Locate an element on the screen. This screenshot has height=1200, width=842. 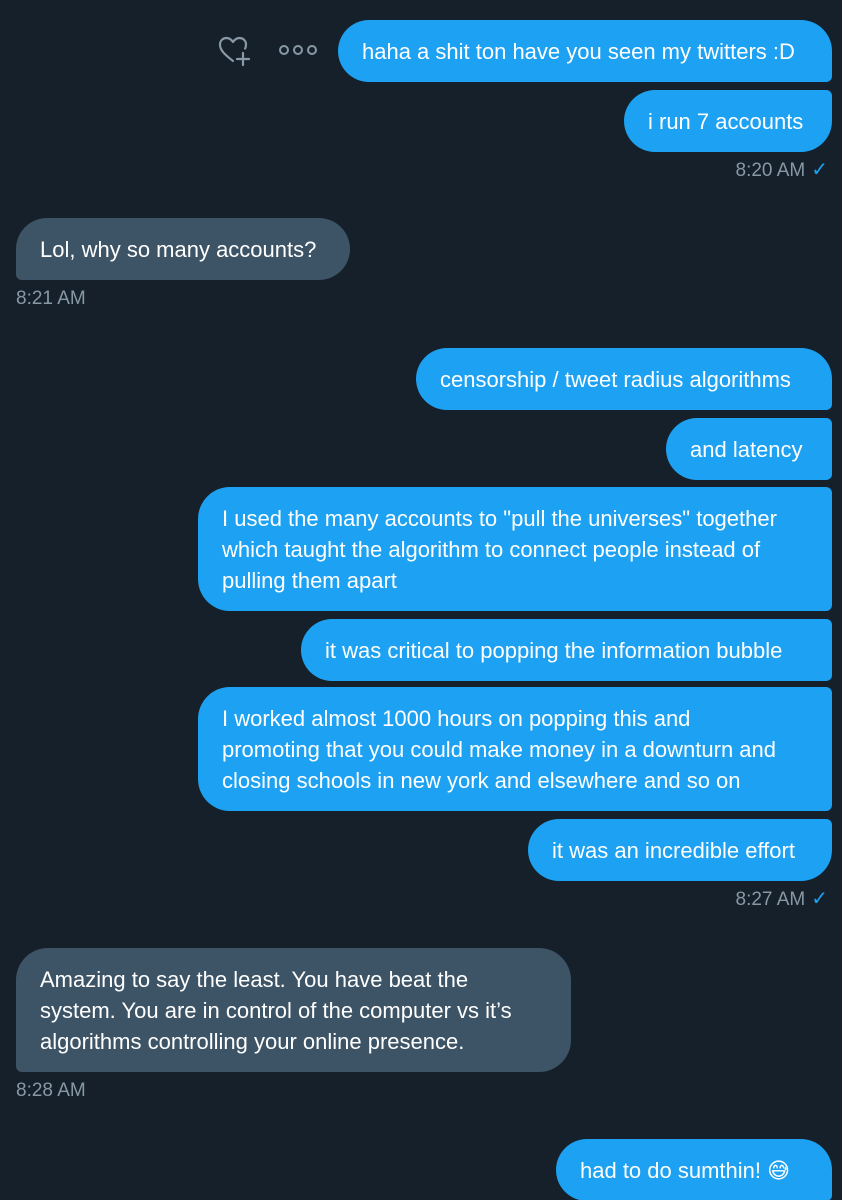
timestamp-text: 8:21 AM is located at coordinates (51, 298).